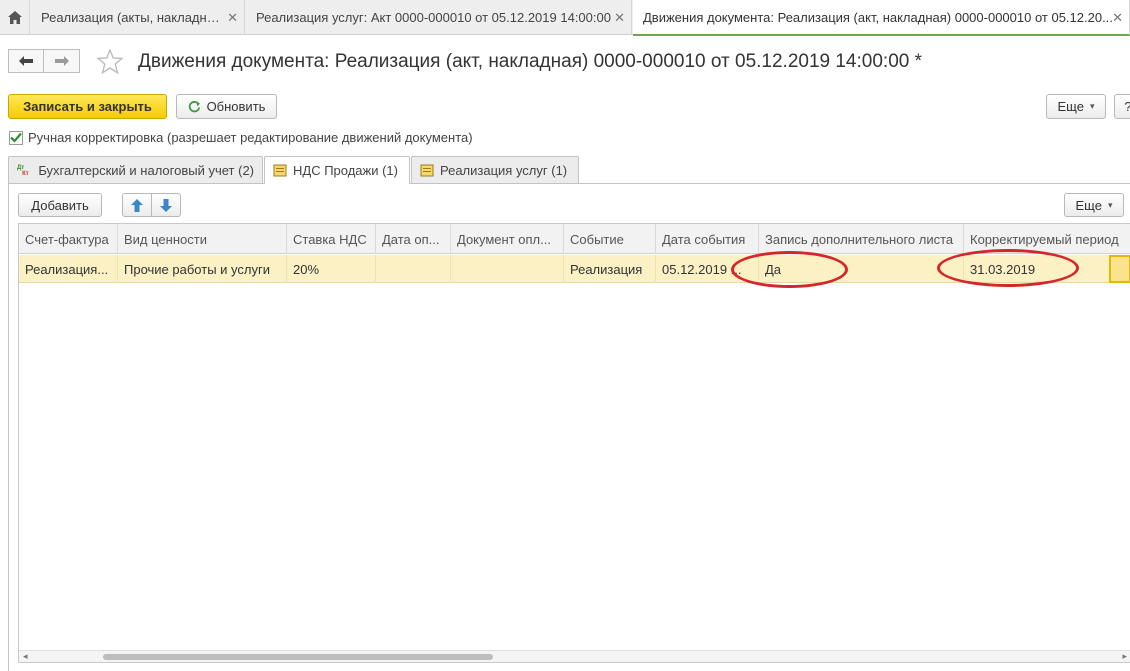 This screenshot has height=671, width=1130. What do you see at coordinates (331, 239) in the screenshot?
I see `column-header: Ставка НДС` at bounding box center [331, 239].